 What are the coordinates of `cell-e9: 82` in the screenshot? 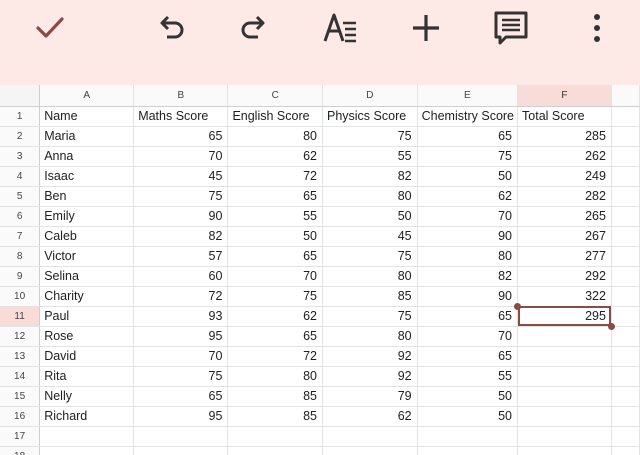 It's located at (468, 276).